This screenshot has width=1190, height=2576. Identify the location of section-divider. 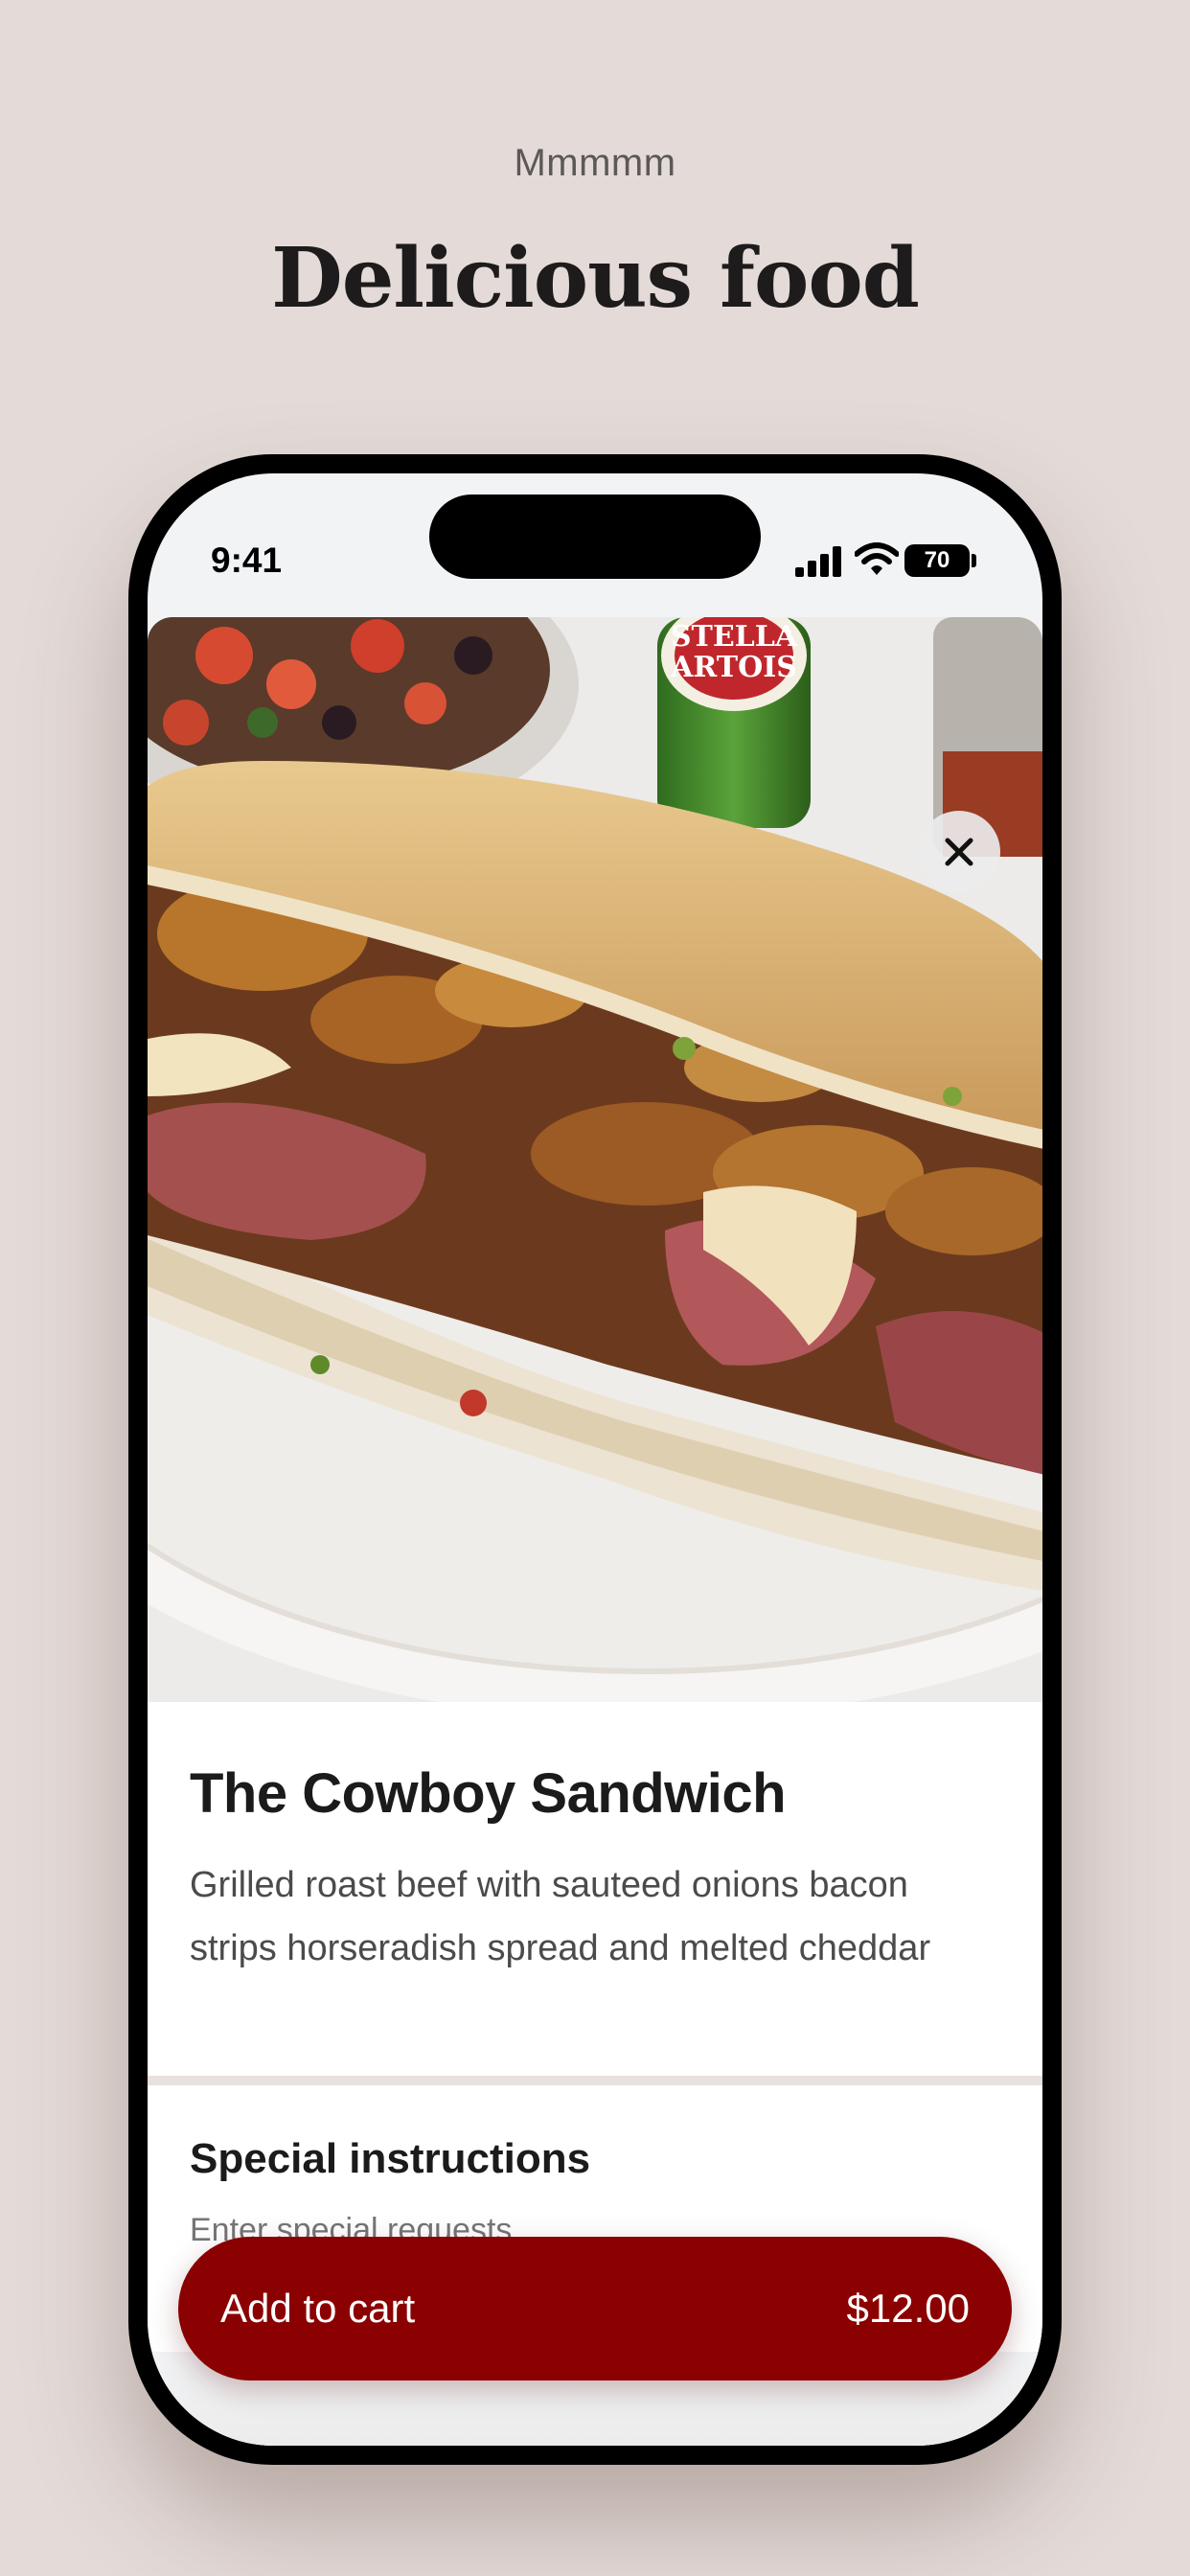
(595, 2080).